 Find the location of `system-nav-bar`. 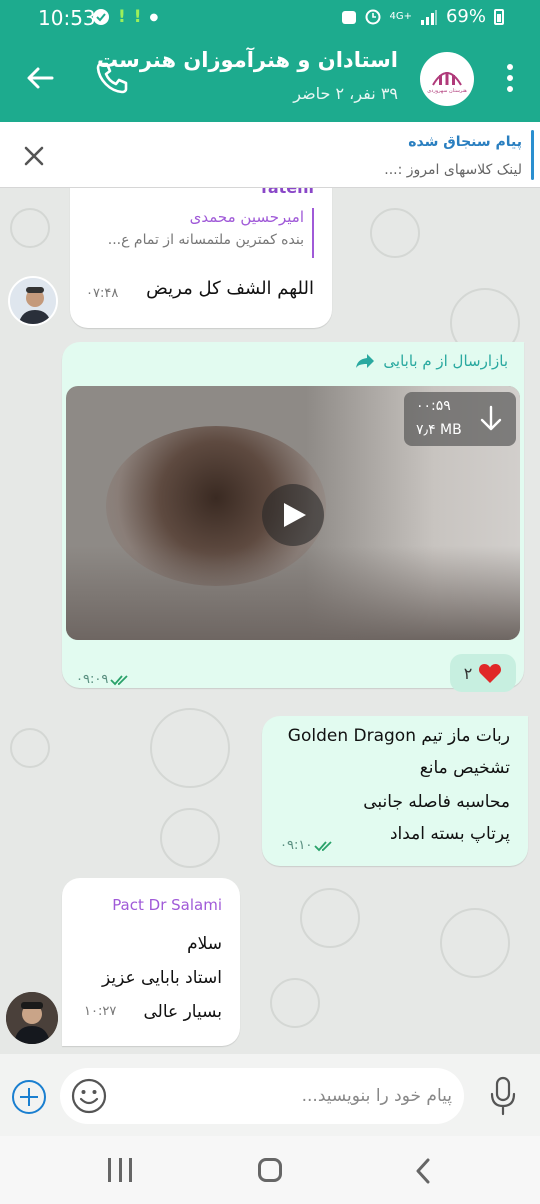

system-nav-bar is located at coordinates (270, 1170).